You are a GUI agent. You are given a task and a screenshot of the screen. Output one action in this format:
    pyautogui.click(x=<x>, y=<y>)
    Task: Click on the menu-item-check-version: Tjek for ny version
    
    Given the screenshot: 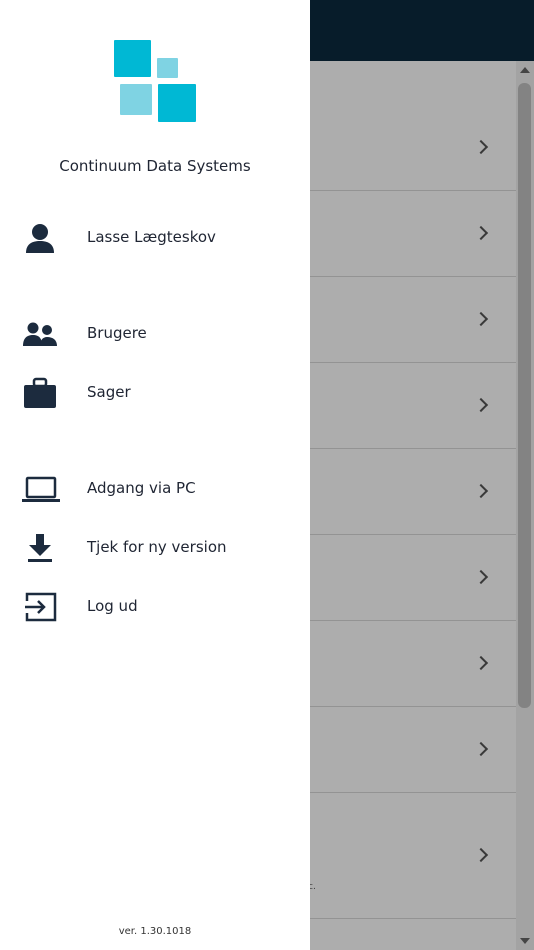 What is the action you would take?
    pyautogui.click(x=155, y=548)
    